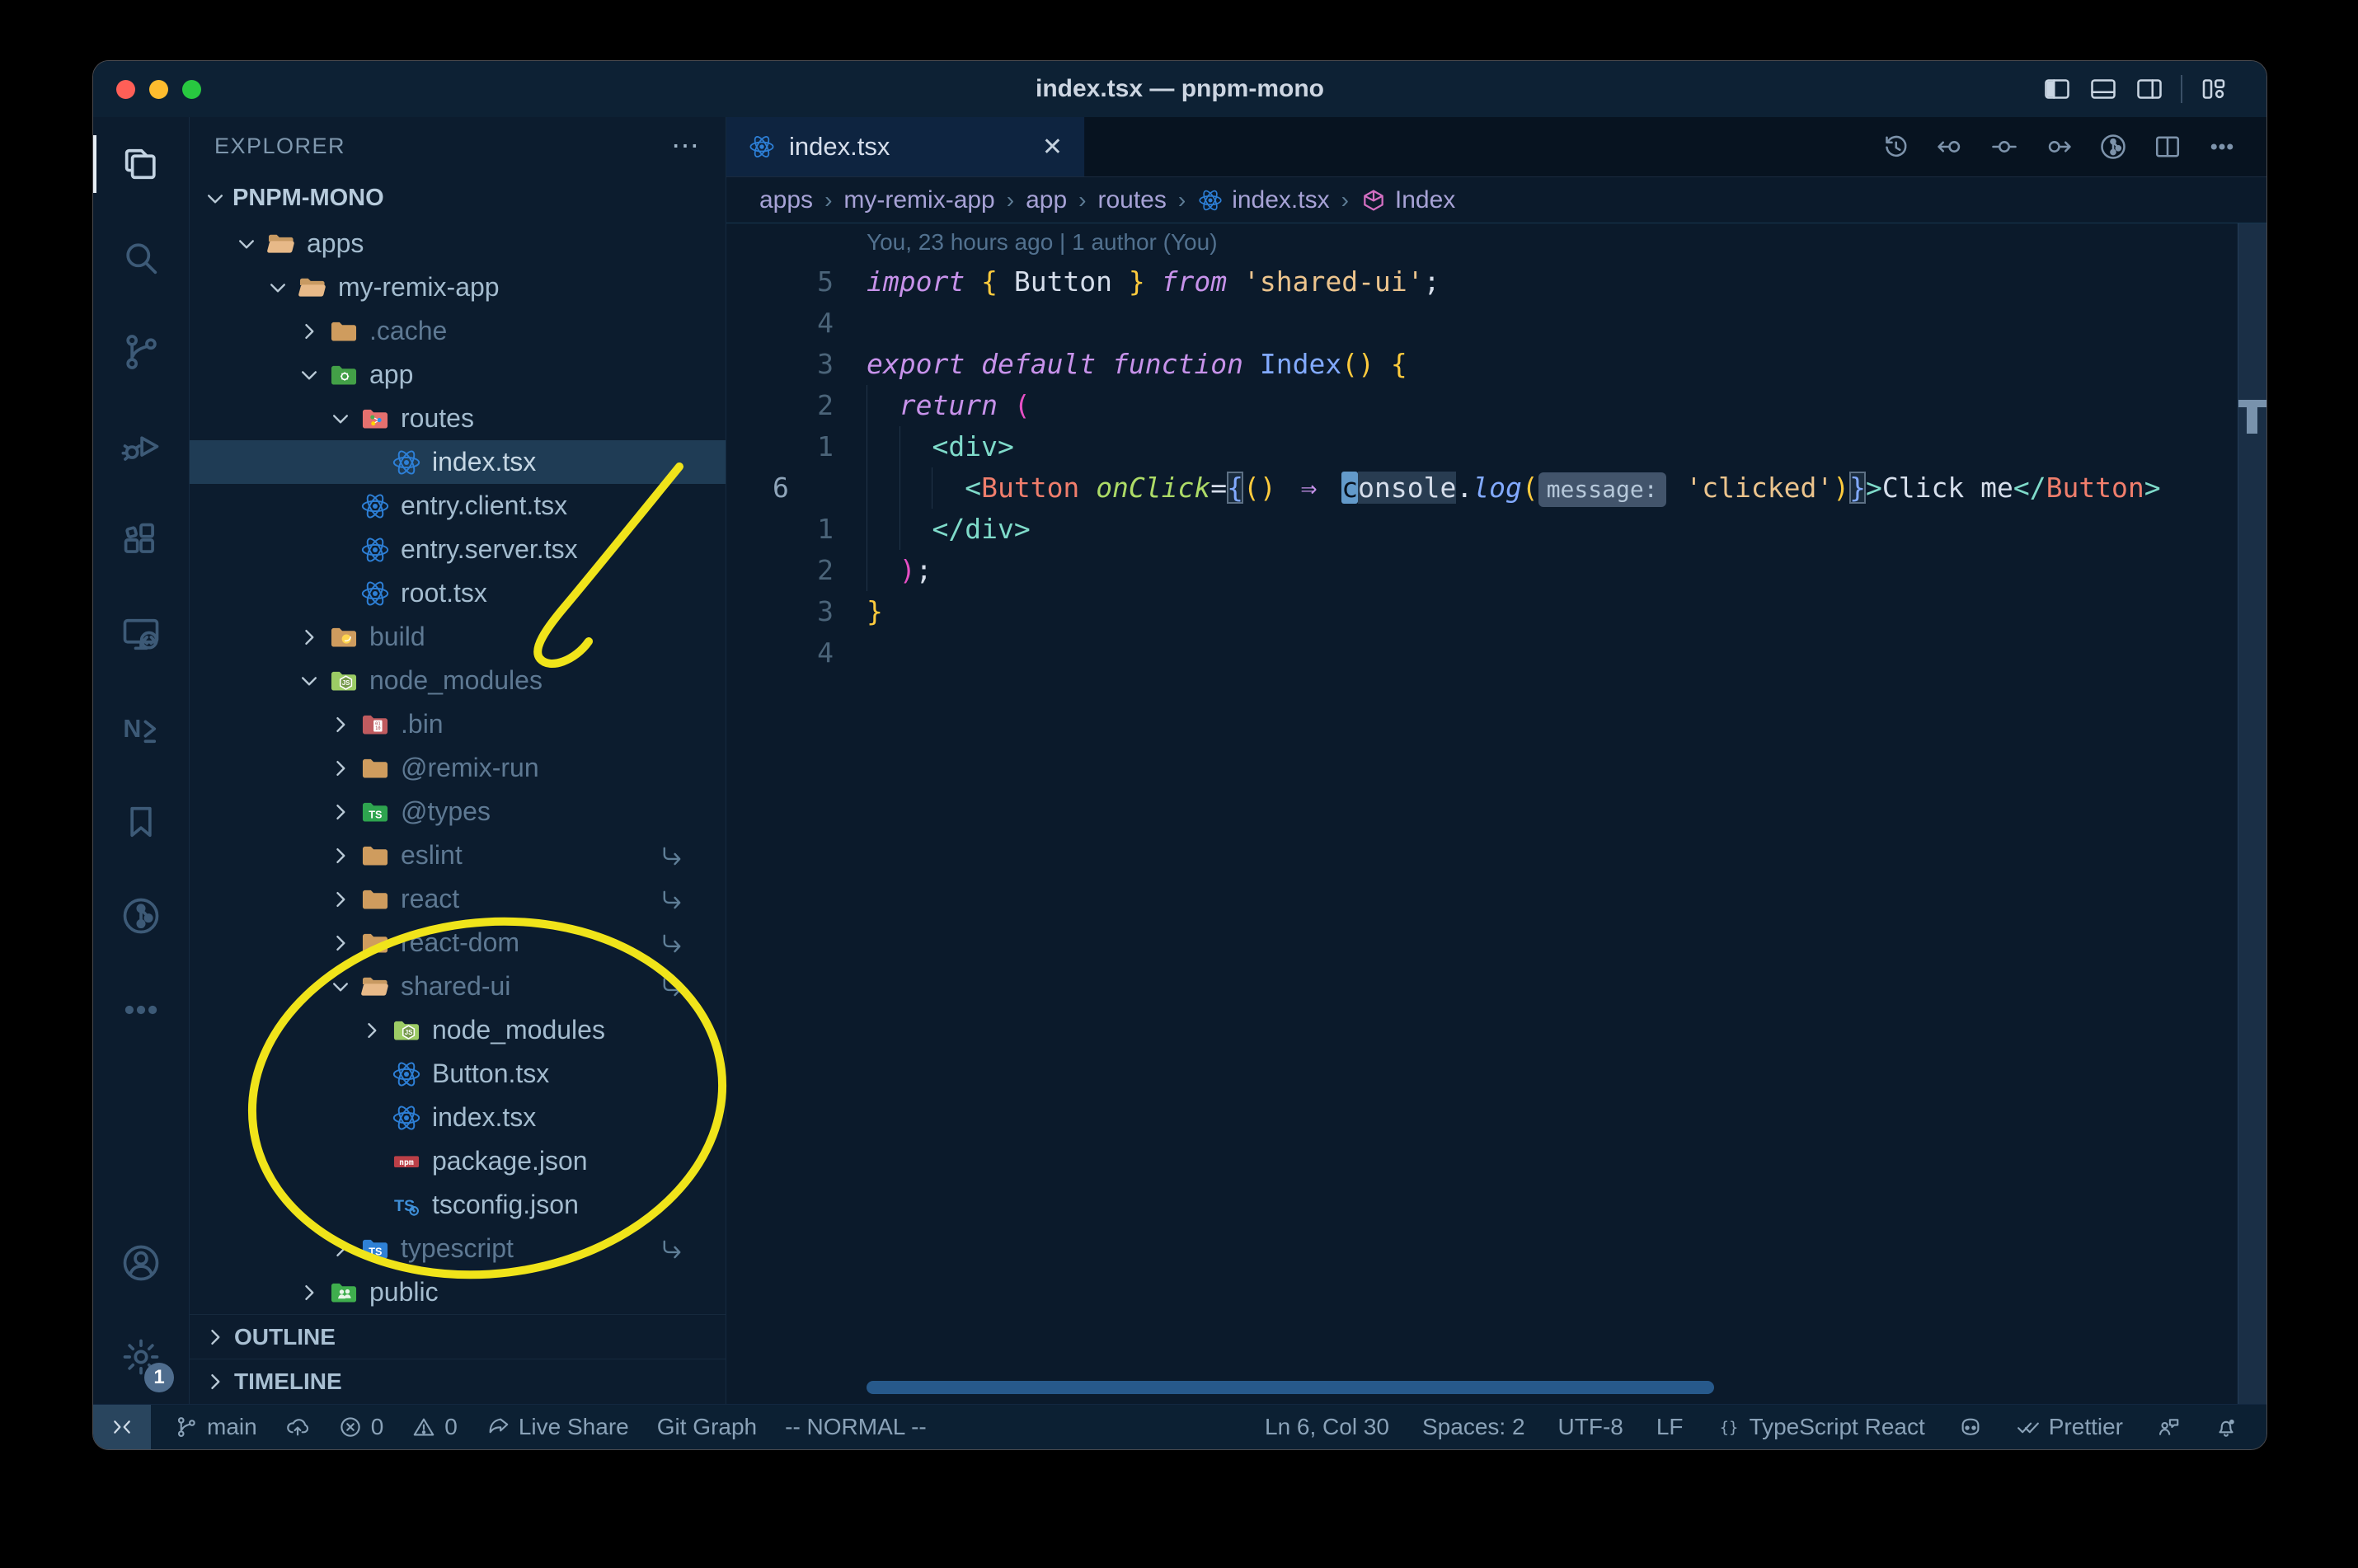  What do you see at coordinates (141, 916) in the screenshot?
I see `activitybar-item-git-graph` at bounding box center [141, 916].